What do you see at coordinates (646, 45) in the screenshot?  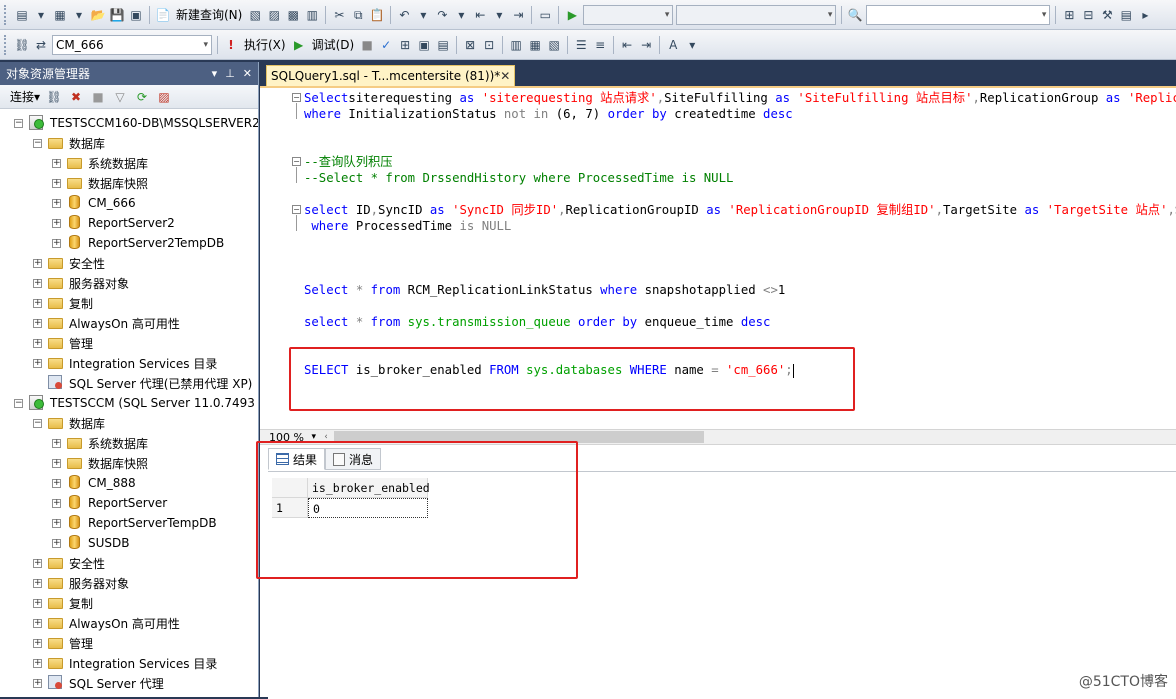 I see `increase-indent-icon: ⇥` at bounding box center [646, 45].